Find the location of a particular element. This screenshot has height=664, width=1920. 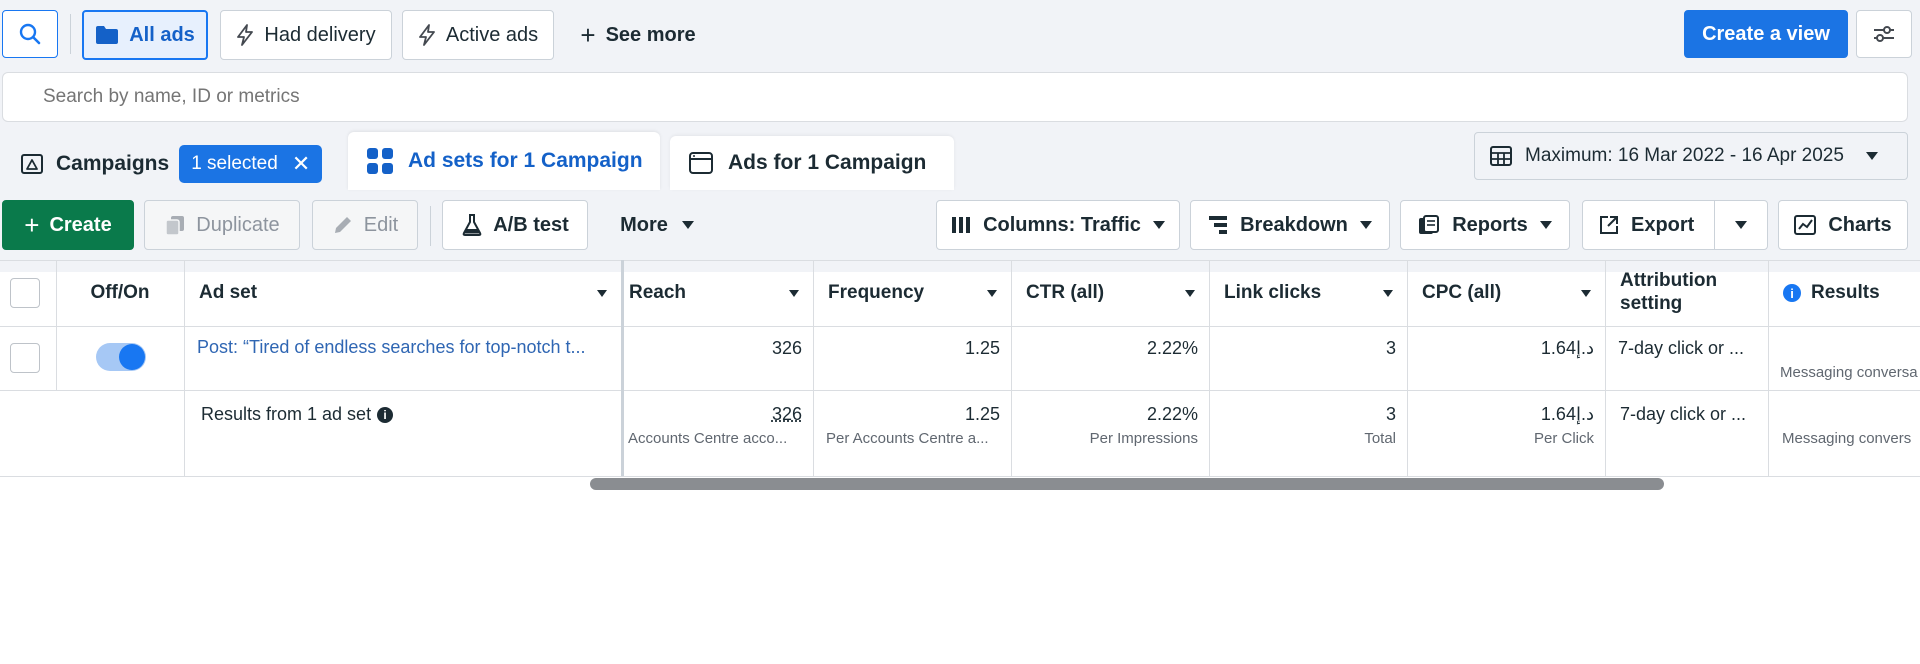

tab-ad-sets: Ad sets for 1 Campaign is located at coordinates (504, 161).